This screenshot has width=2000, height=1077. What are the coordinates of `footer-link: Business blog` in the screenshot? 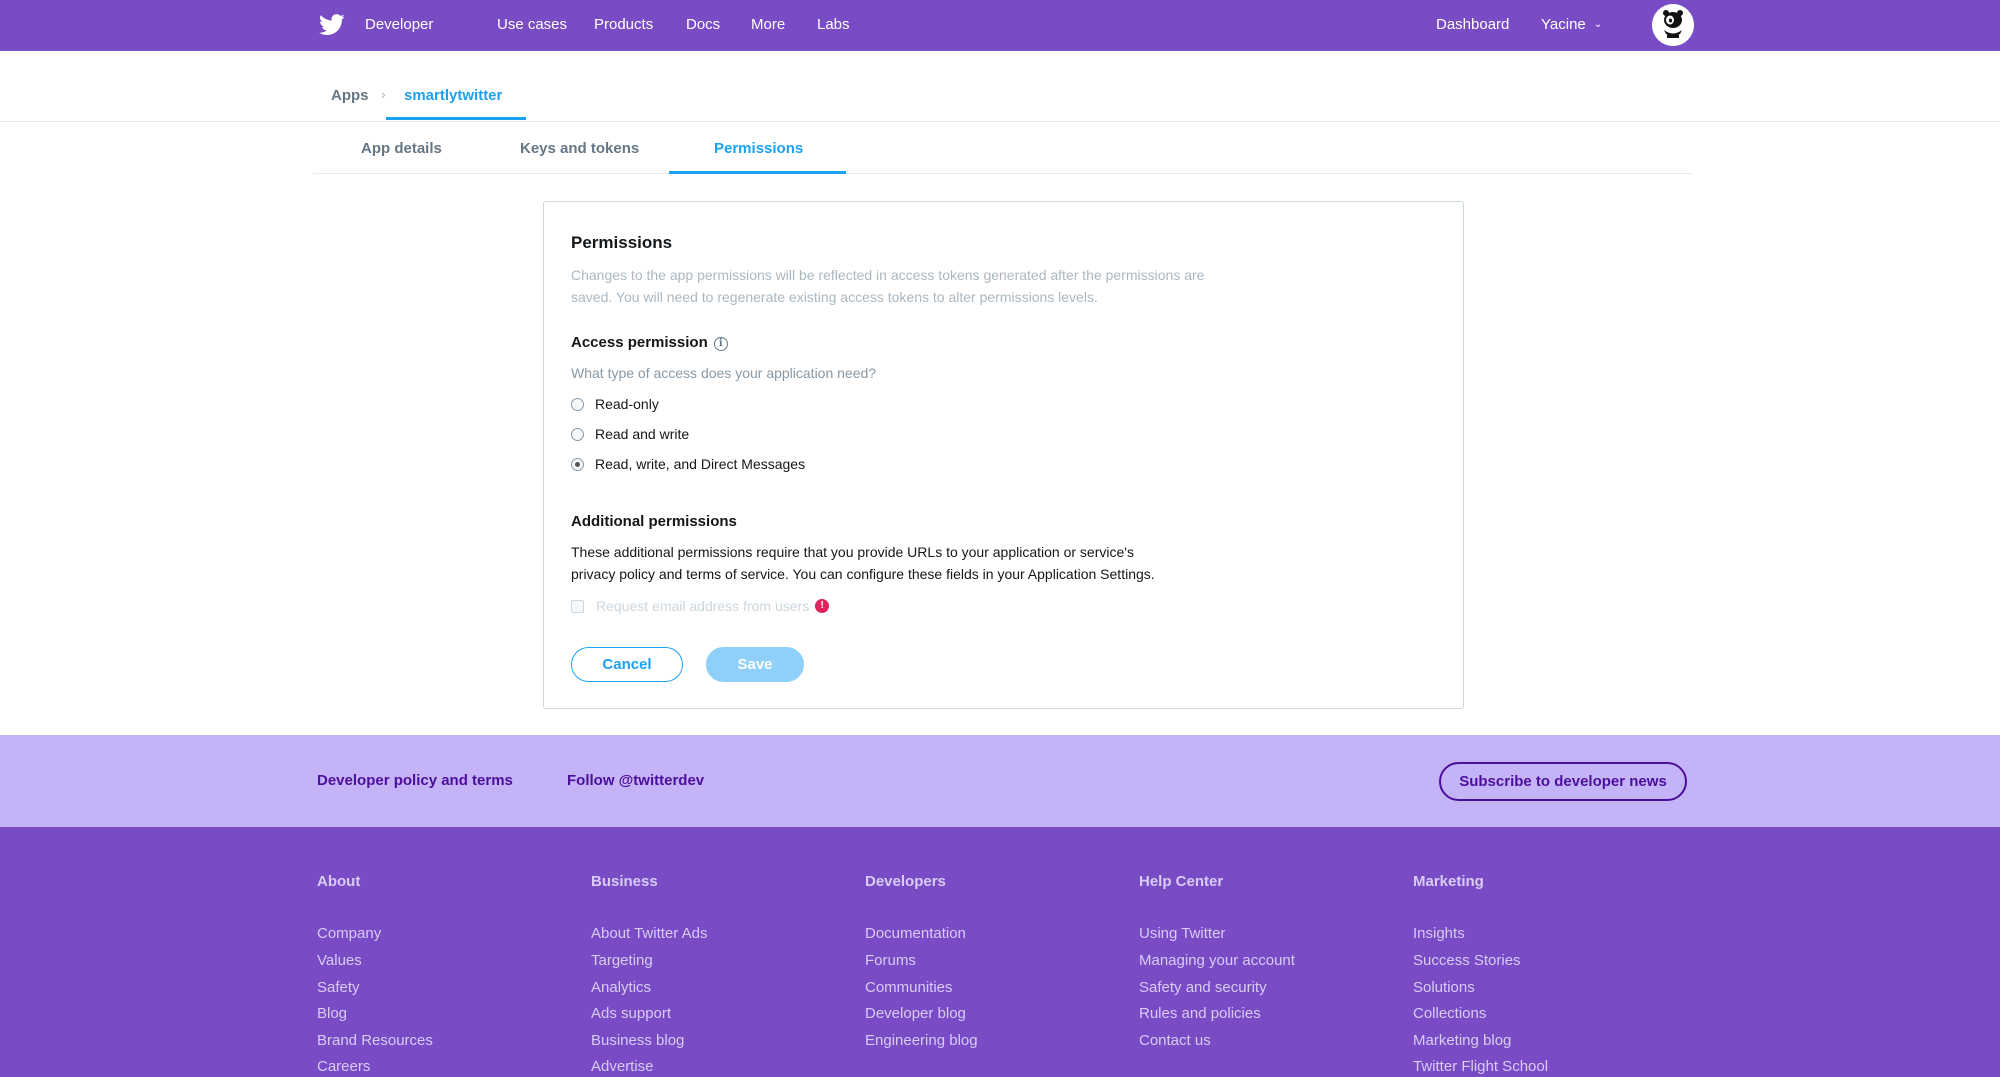 It's located at (637, 1040).